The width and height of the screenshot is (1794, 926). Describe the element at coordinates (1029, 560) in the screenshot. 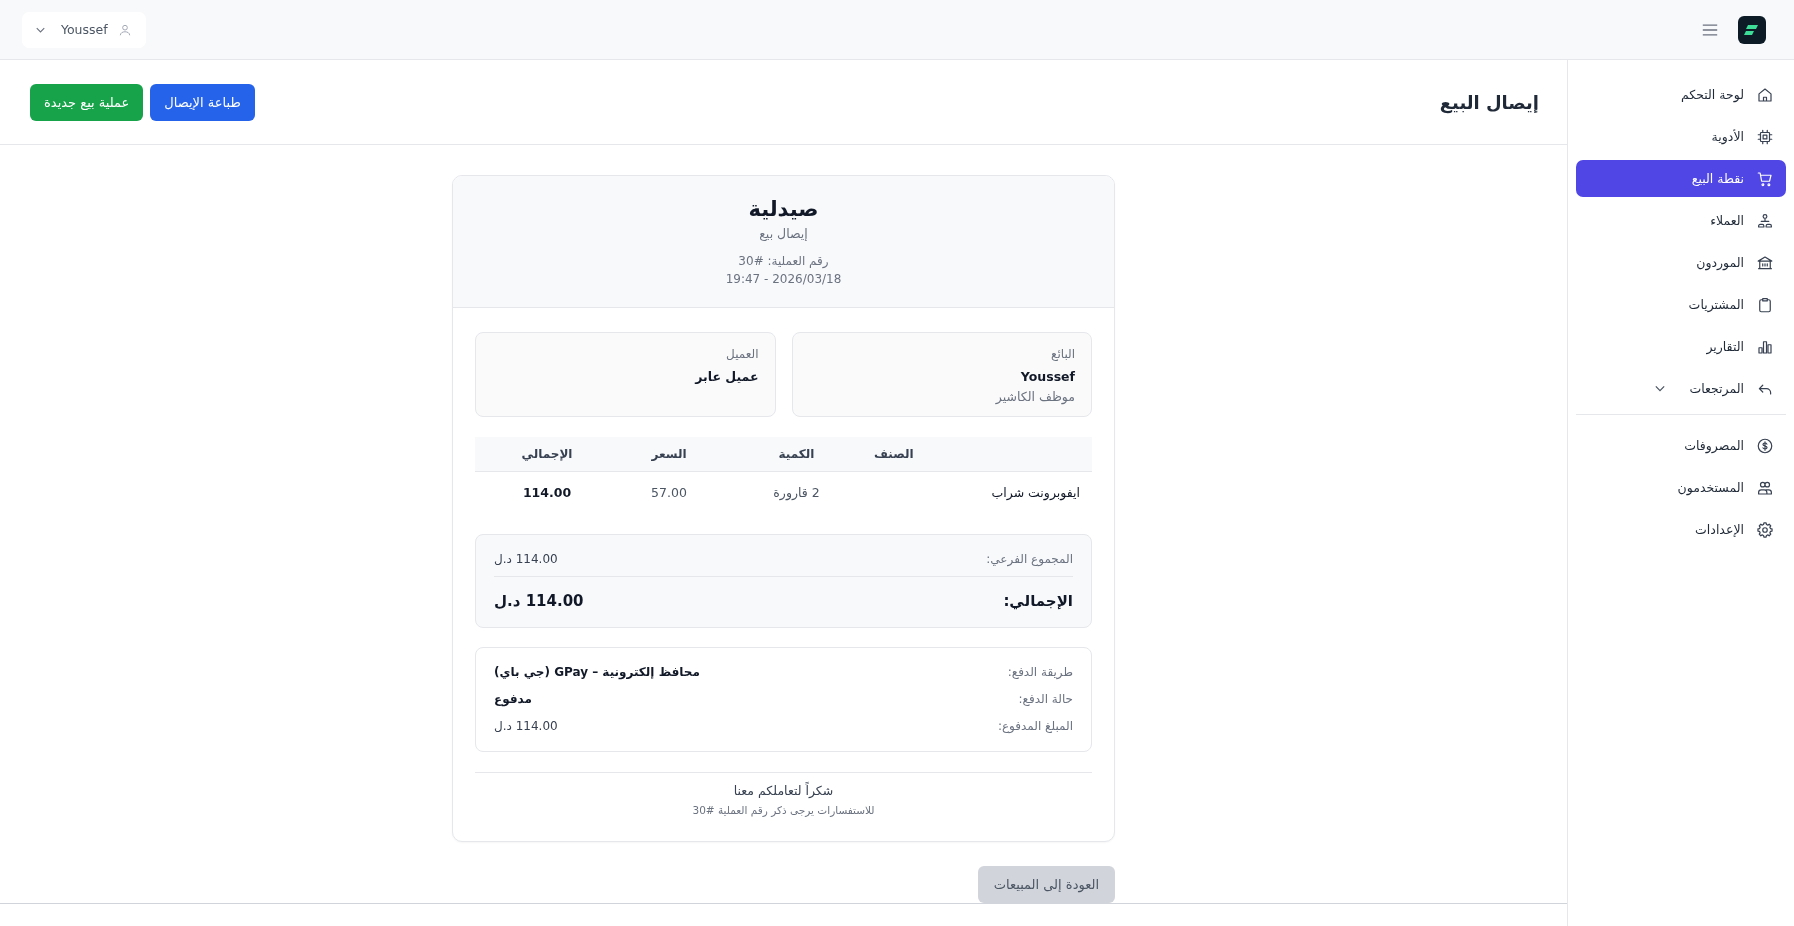

I see `subtotal-label: المجموع الفرعي:` at that location.